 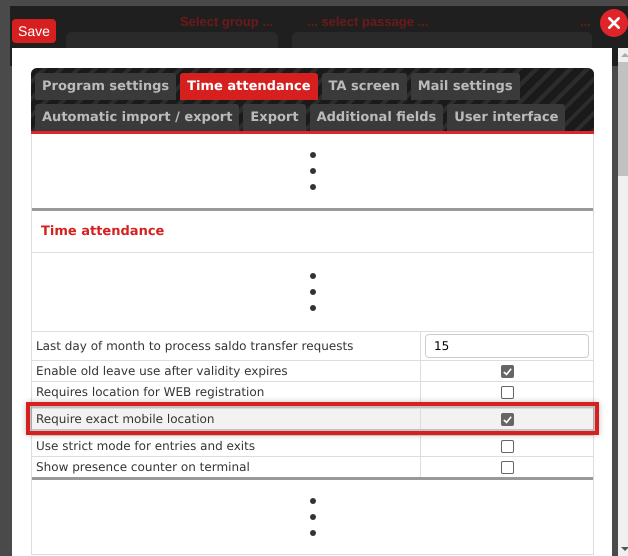 I want to click on tab: User interface, so click(x=506, y=117).